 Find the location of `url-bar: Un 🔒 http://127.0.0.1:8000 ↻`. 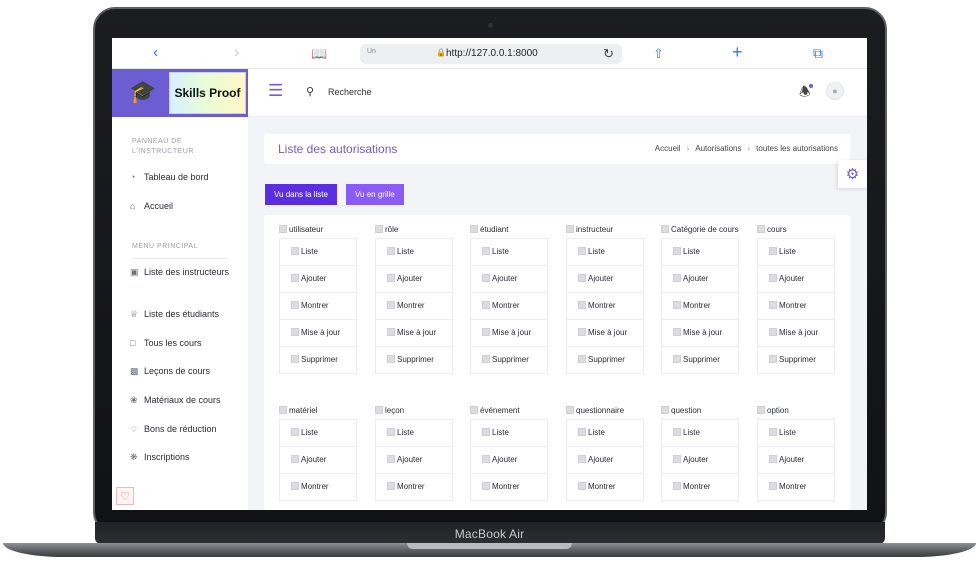

url-bar: Un 🔒 http://127.0.0.1:8000 ↻ is located at coordinates (491, 54).